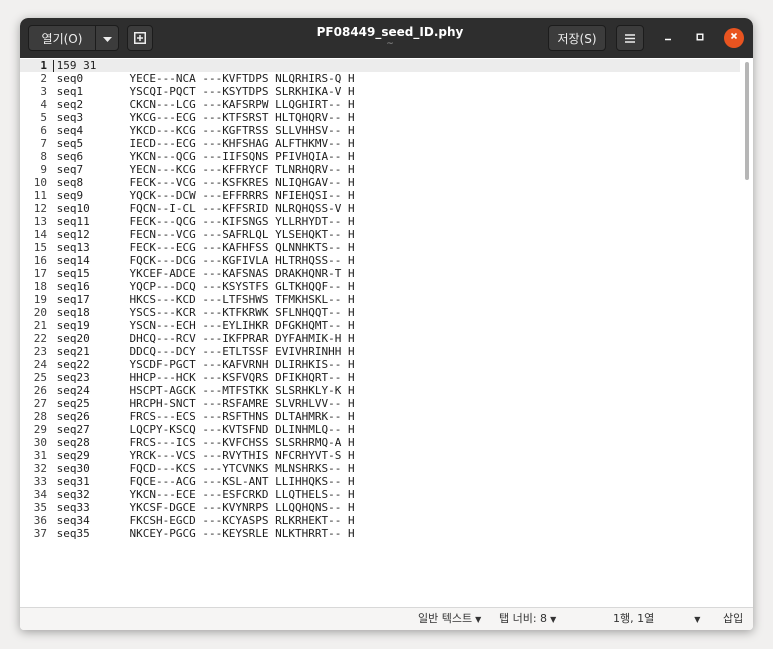 The width and height of the screenshot is (773, 649). I want to click on tab-width-selector: 탭 너비: 8 ▼, so click(527, 619).